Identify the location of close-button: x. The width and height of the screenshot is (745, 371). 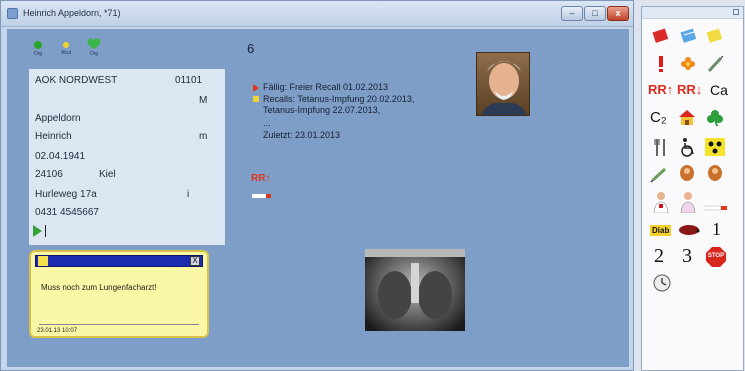
(618, 13).